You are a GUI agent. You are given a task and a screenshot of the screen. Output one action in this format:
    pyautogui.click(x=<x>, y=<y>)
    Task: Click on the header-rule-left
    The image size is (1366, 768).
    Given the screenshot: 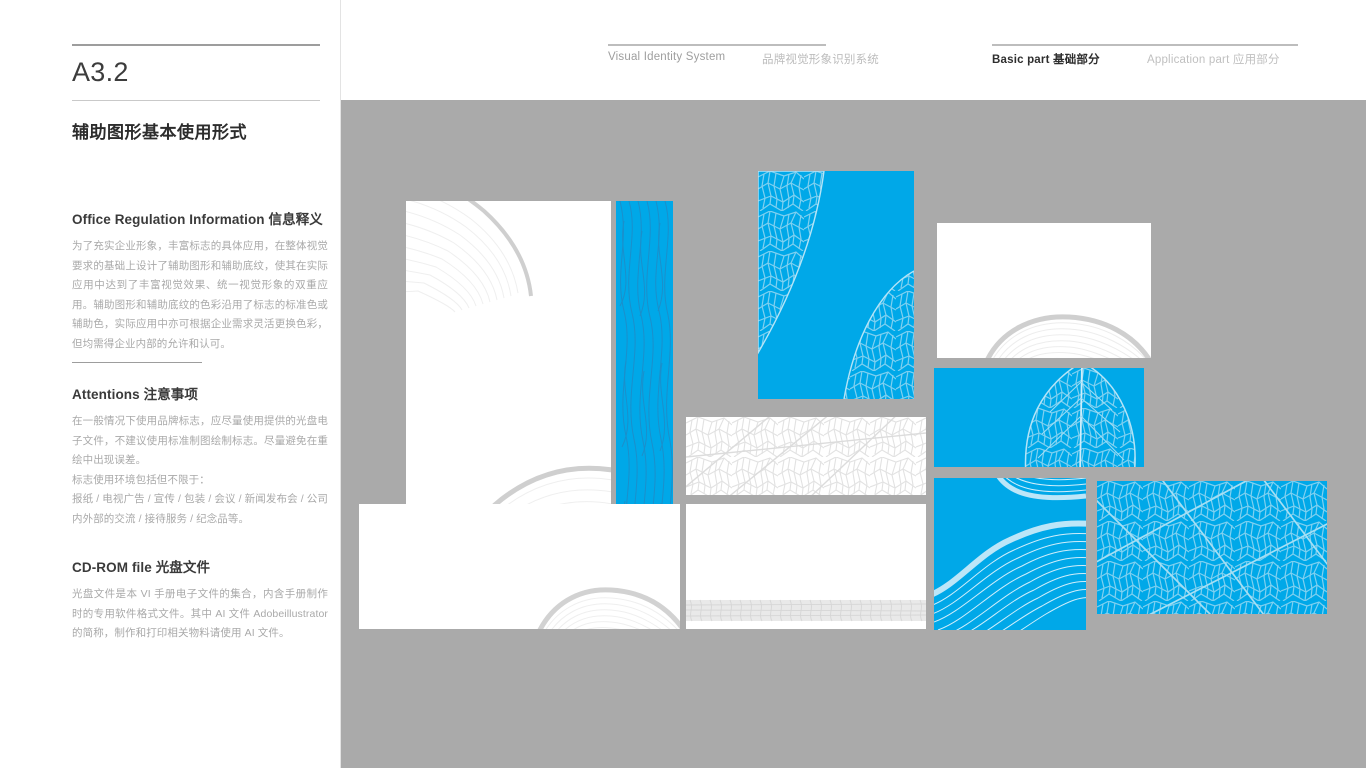 What is the action you would take?
    pyautogui.click(x=717, y=45)
    